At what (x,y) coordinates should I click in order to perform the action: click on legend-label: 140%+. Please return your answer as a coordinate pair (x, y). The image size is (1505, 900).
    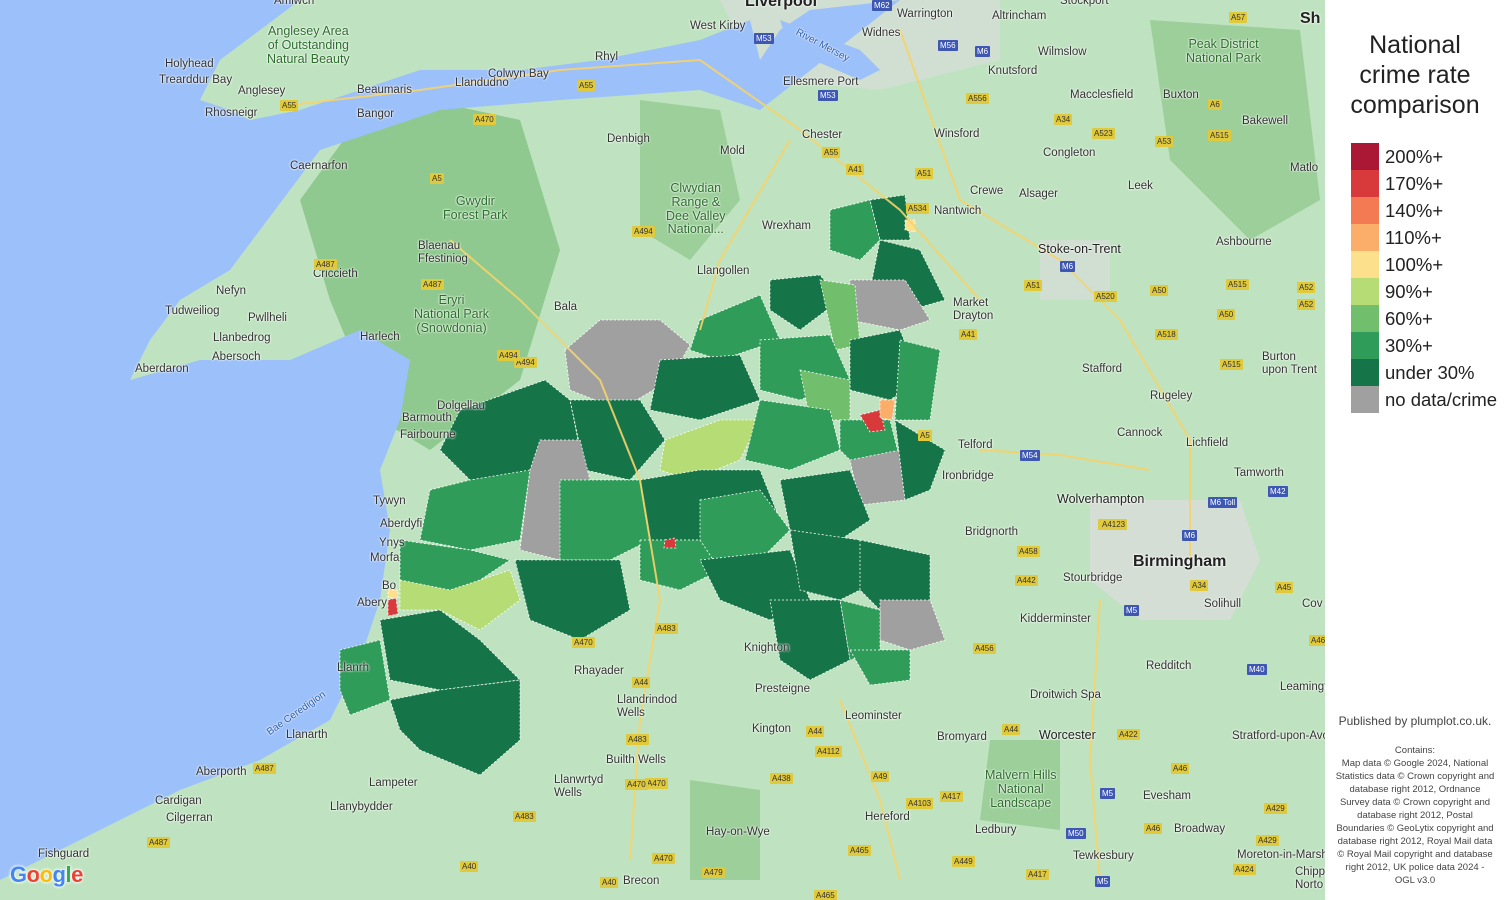
    Looking at the image, I should click on (1414, 210).